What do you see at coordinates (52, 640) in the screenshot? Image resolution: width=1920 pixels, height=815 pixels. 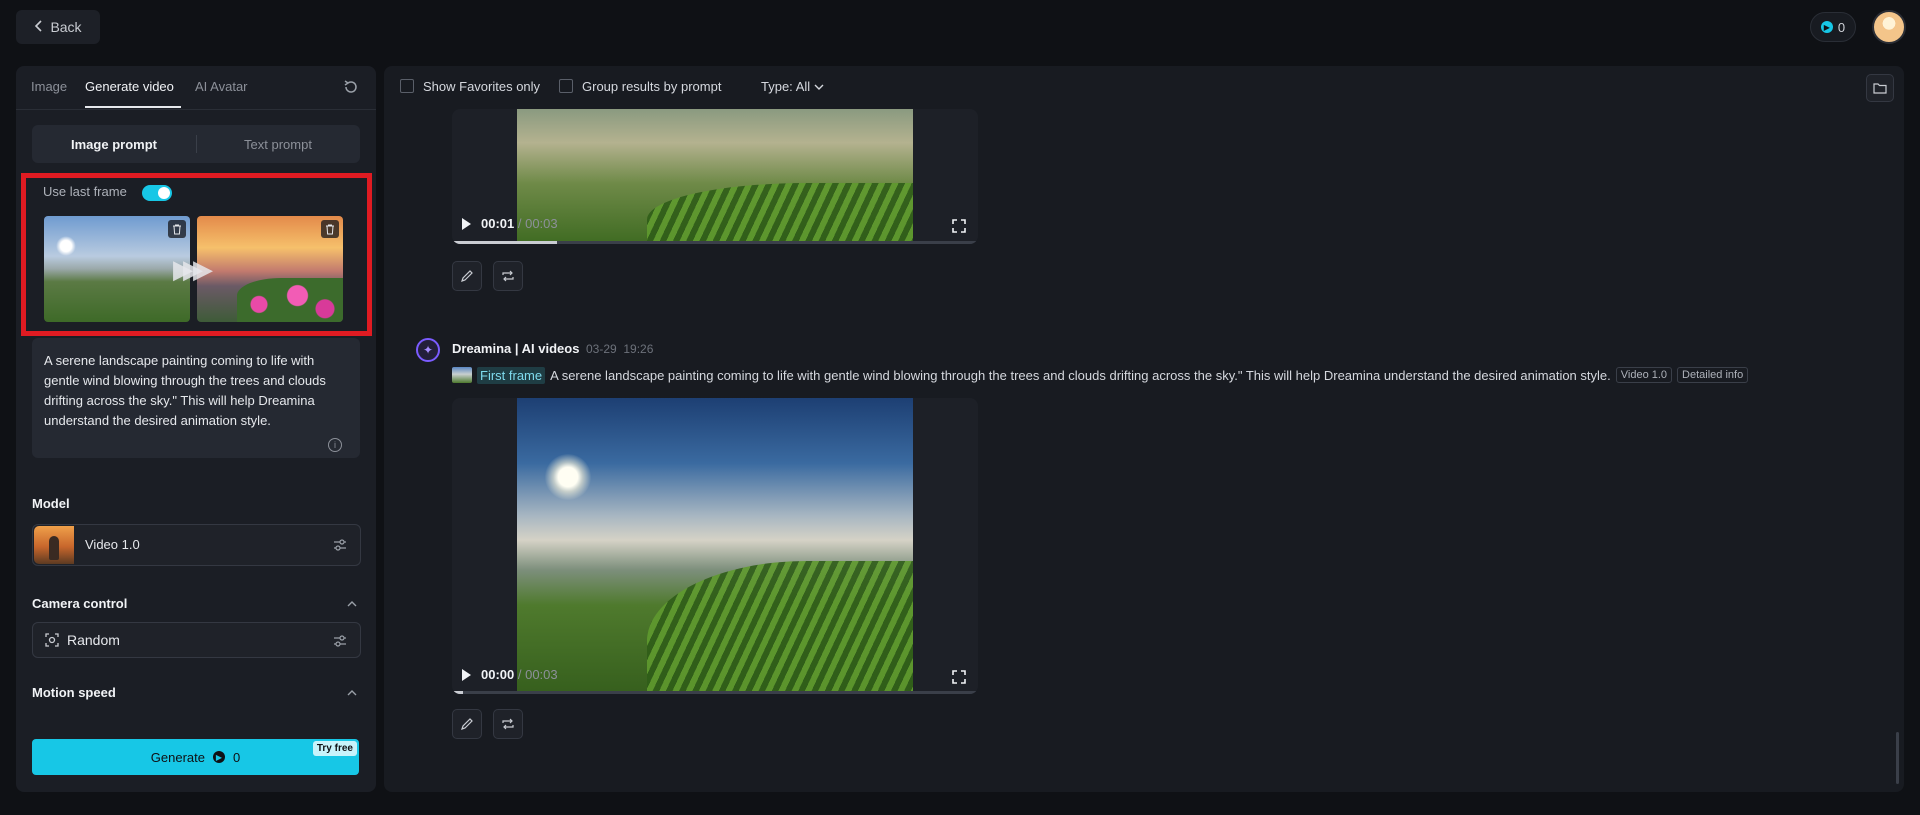 I see `camera-focus-icon` at bounding box center [52, 640].